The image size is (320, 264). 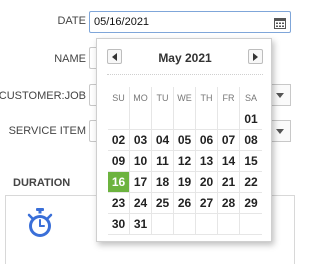 I want to click on chevron-right-icon, so click(x=255, y=56).